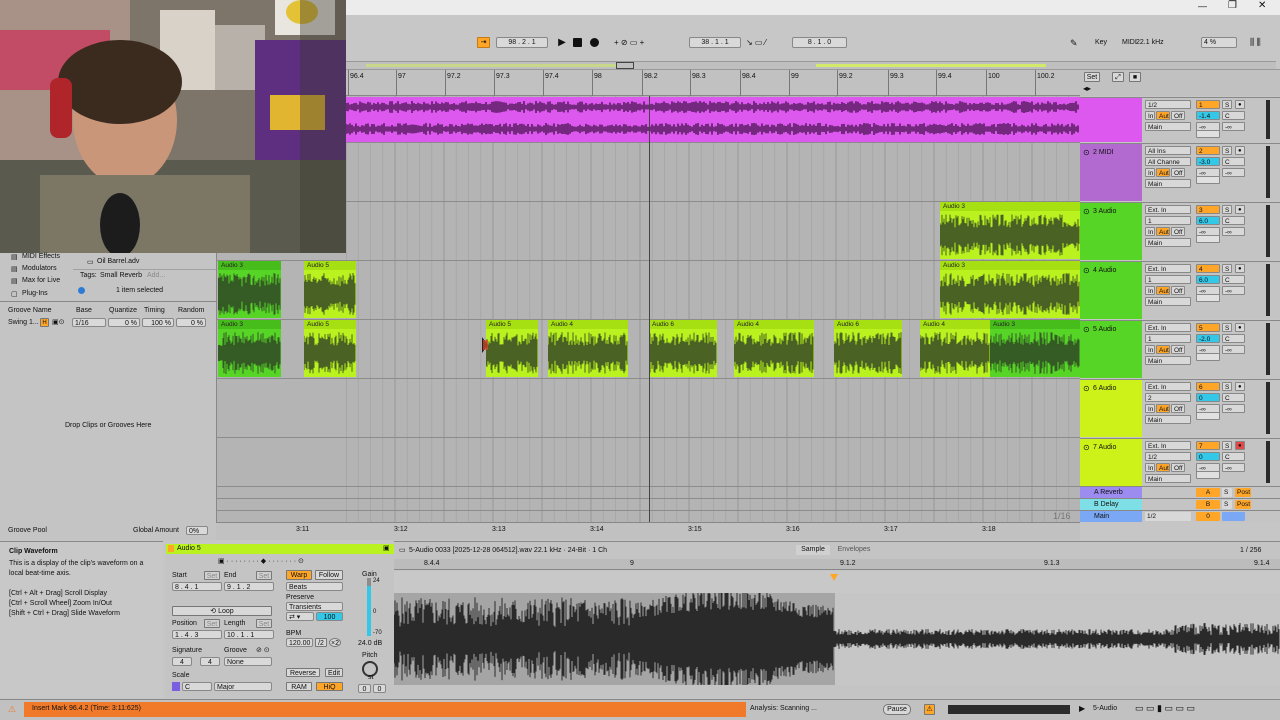  I want to click on status-track-name: 5-Audio, so click(1105, 708).